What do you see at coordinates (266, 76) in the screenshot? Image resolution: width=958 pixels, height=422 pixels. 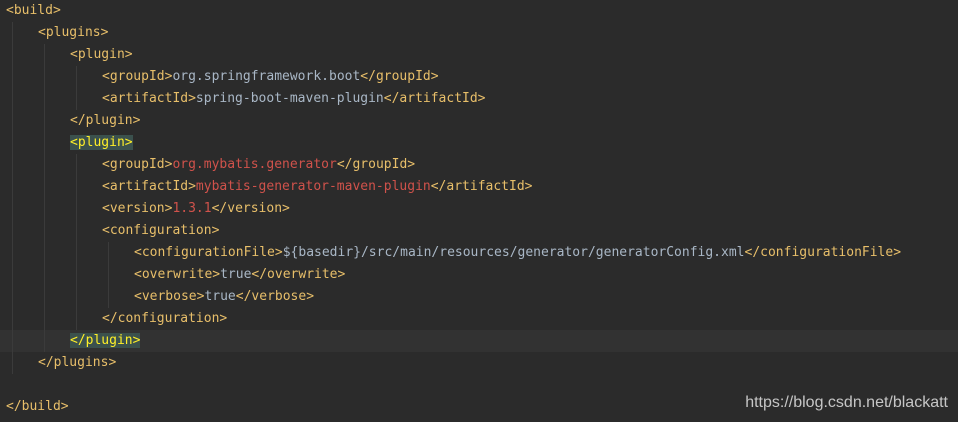 I see `xml-value: org.springframework.boot` at bounding box center [266, 76].